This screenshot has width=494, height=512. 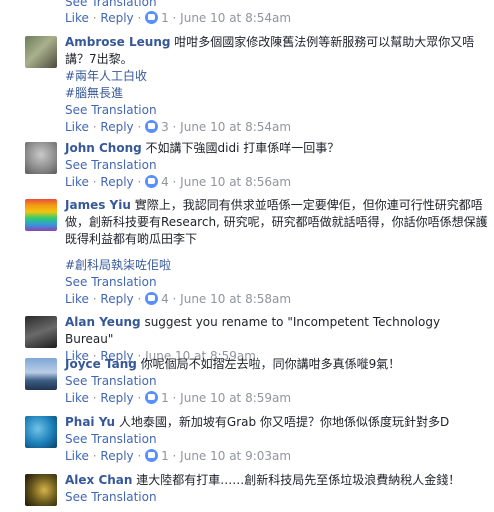 What do you see at coordinates (277, 265) in the screenshot?
I see `hashtag-link: #創科局執柒咗佢啦` at bounding box center [277, 265].